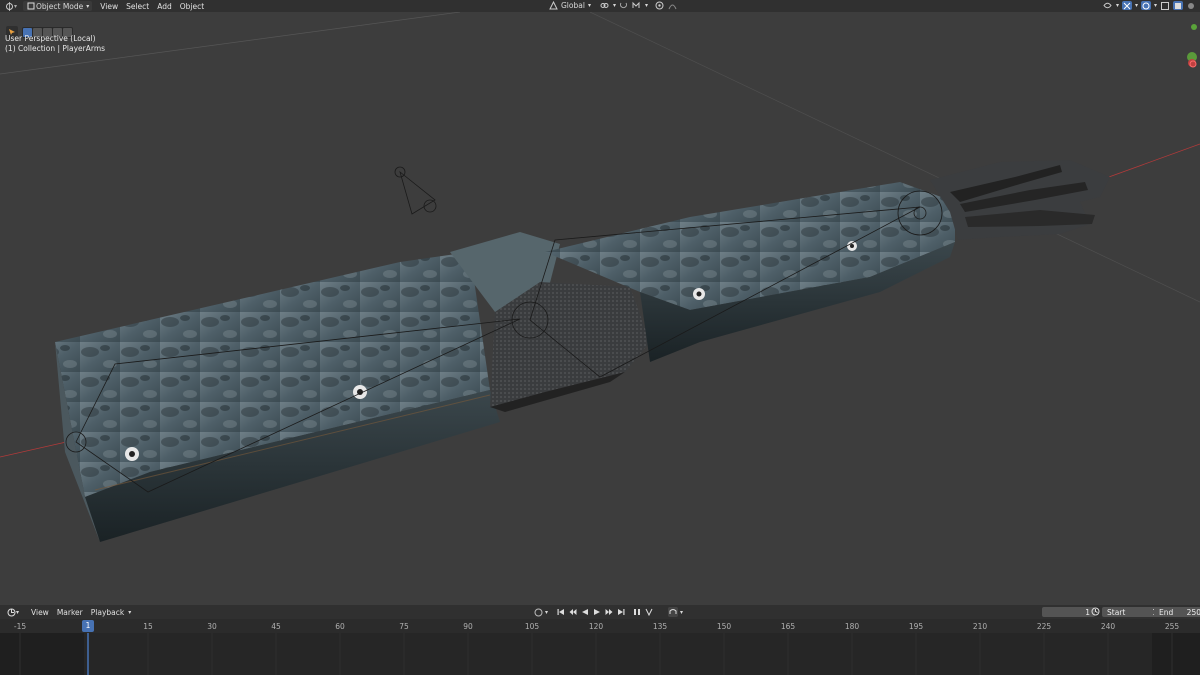 Image resolution: width=1200 pixels, height=675 pixels. I want to click on playhead-indicator: 1, so click(88, 626).